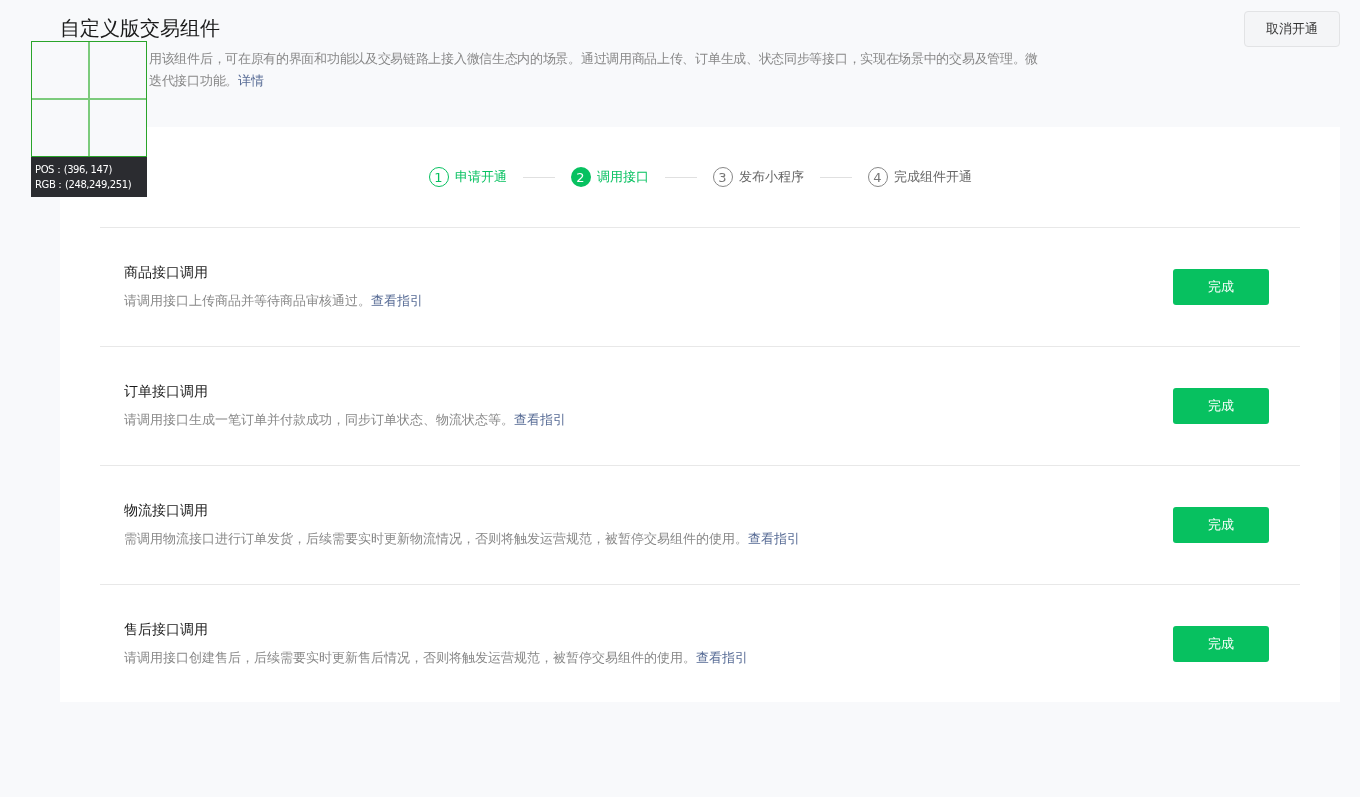  What do you see at coordinates (480, 177) in the screenshot?
I see `step-label: 申请开通` at bounding box center [480, 177].